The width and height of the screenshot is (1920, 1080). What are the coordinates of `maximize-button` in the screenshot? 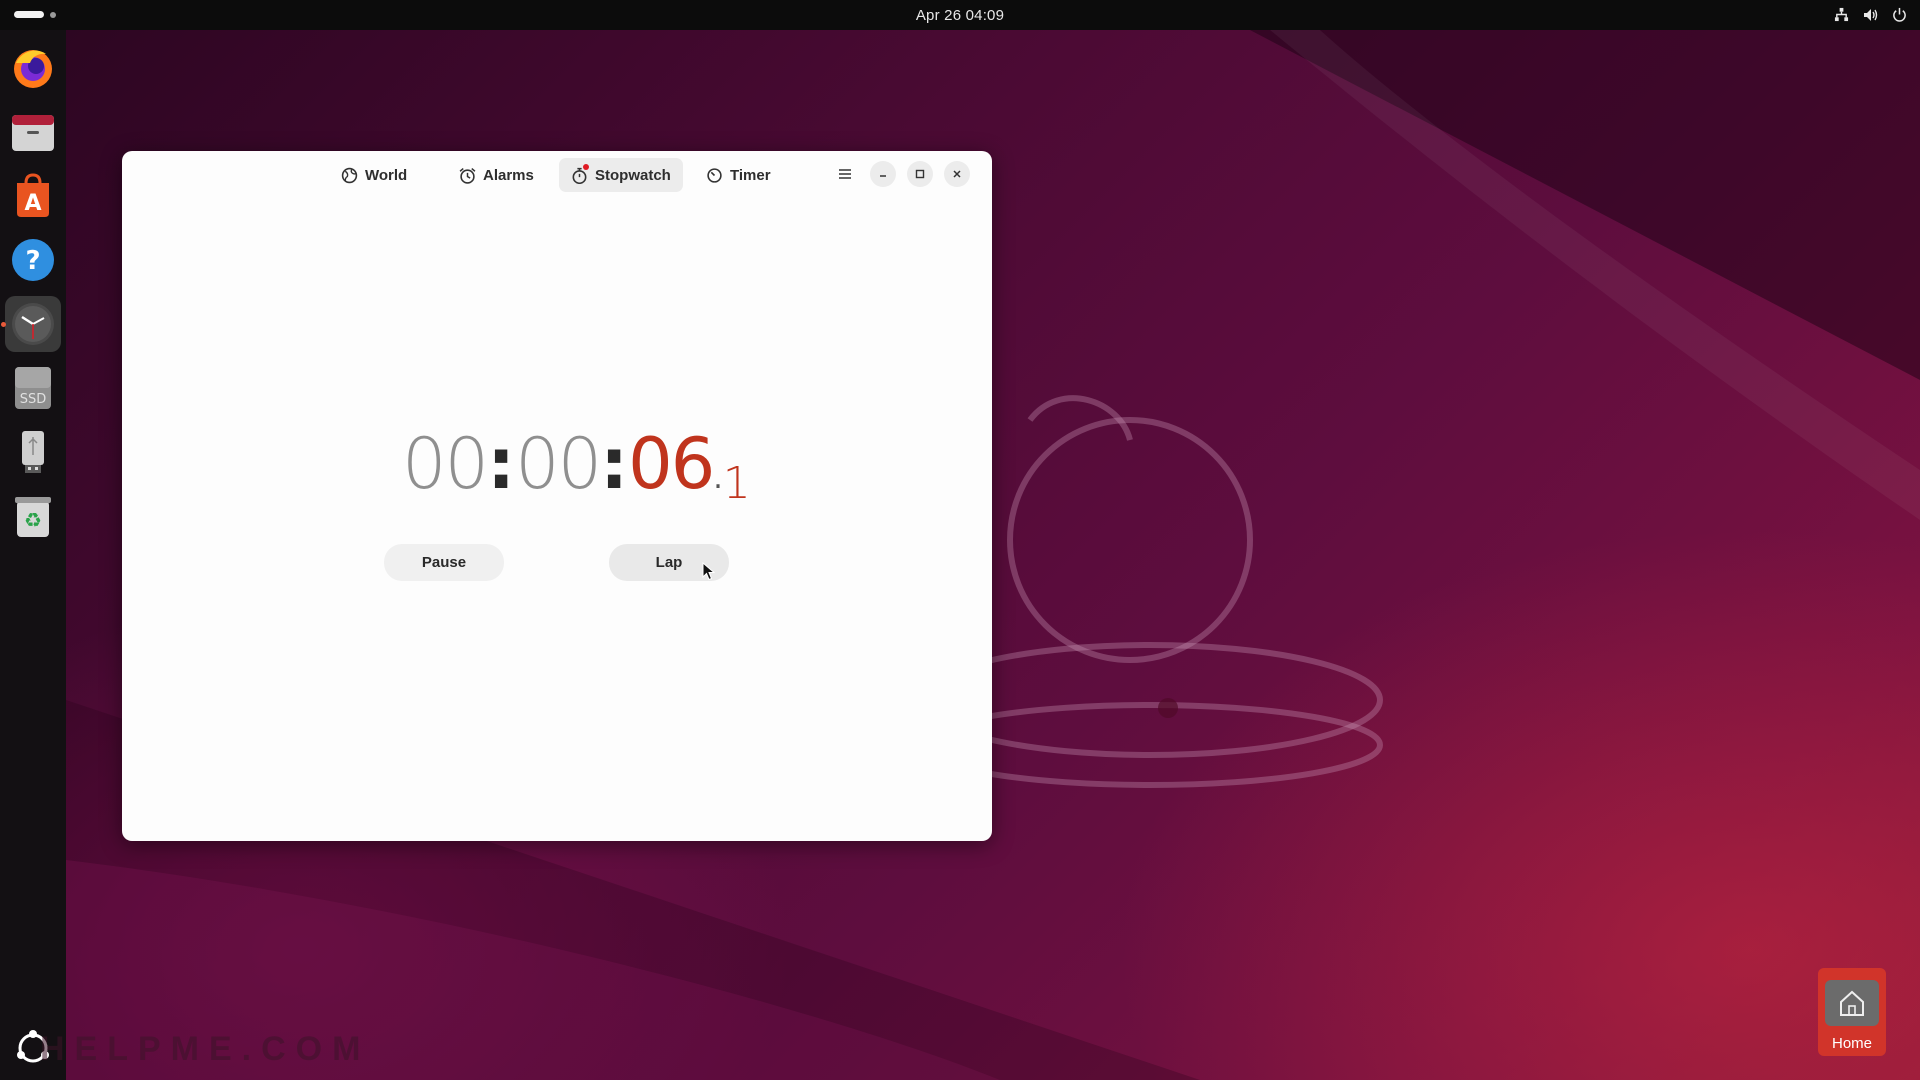 It's located at (920, 174).